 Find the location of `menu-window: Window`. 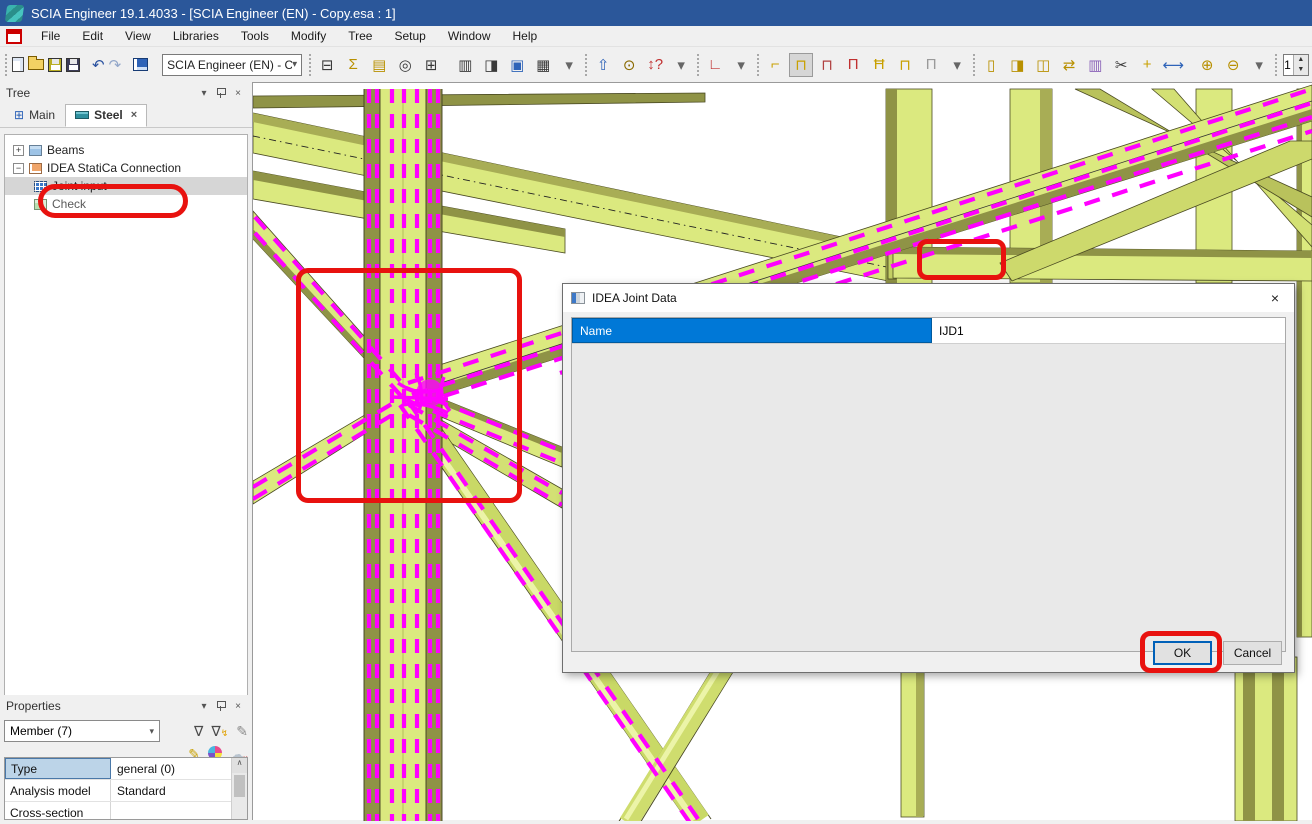

menu-window: Window is located at coordinates (469, 36).